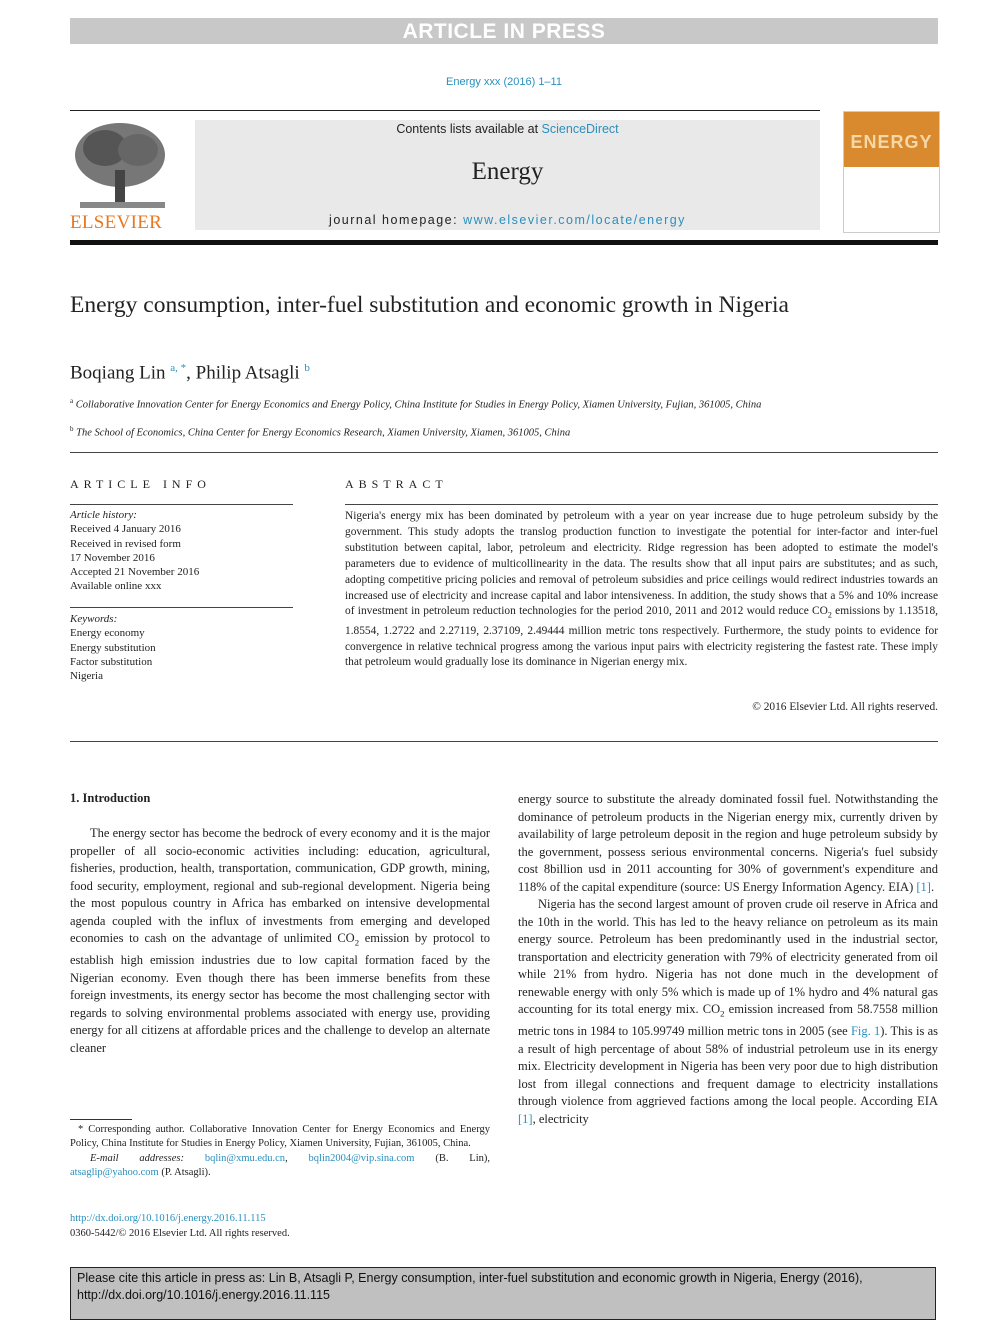 The image size is (992, 1323). Describe the element at coordinates (110, 798) in the screenshot. I see `section-heading: 1. Introduction` at that location.